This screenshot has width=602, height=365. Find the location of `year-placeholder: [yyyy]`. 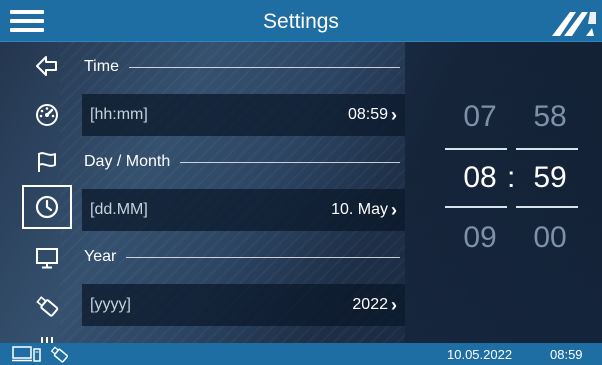

year-placeholder: [yyyy] is located at coordinates (110, 304).